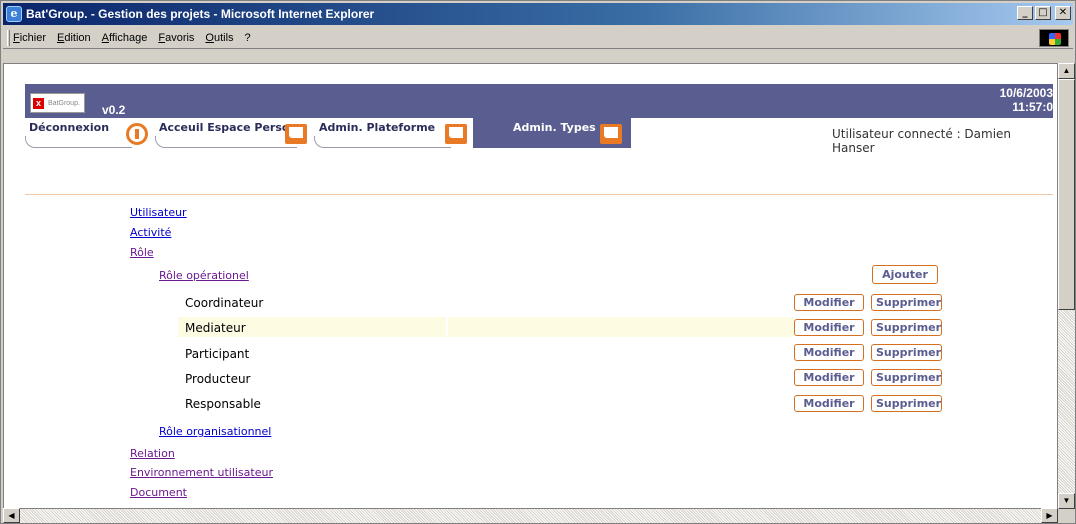 This screenshot has width=1076, height=524. What do you see at coordinates (1066, 501) in the screenshot?
I see `scroll-down-button: ▼` at bounding box center [1066, 501].